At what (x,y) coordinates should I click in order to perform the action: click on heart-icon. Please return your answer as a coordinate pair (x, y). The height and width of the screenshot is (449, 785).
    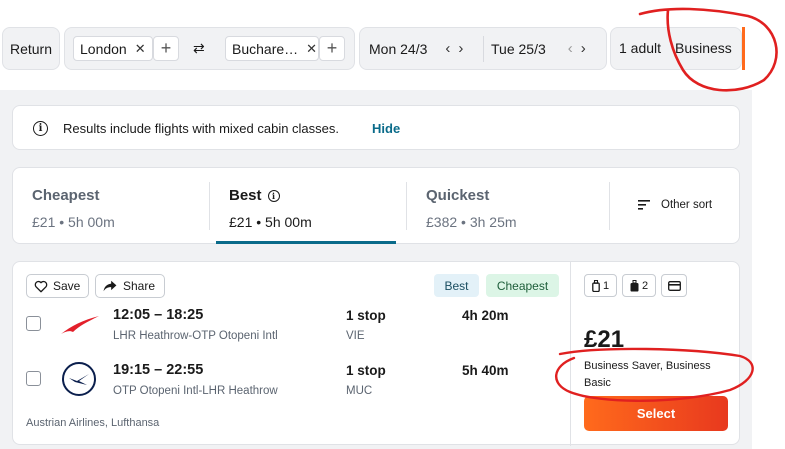
    Looking at the image, I should click on (41, 286).